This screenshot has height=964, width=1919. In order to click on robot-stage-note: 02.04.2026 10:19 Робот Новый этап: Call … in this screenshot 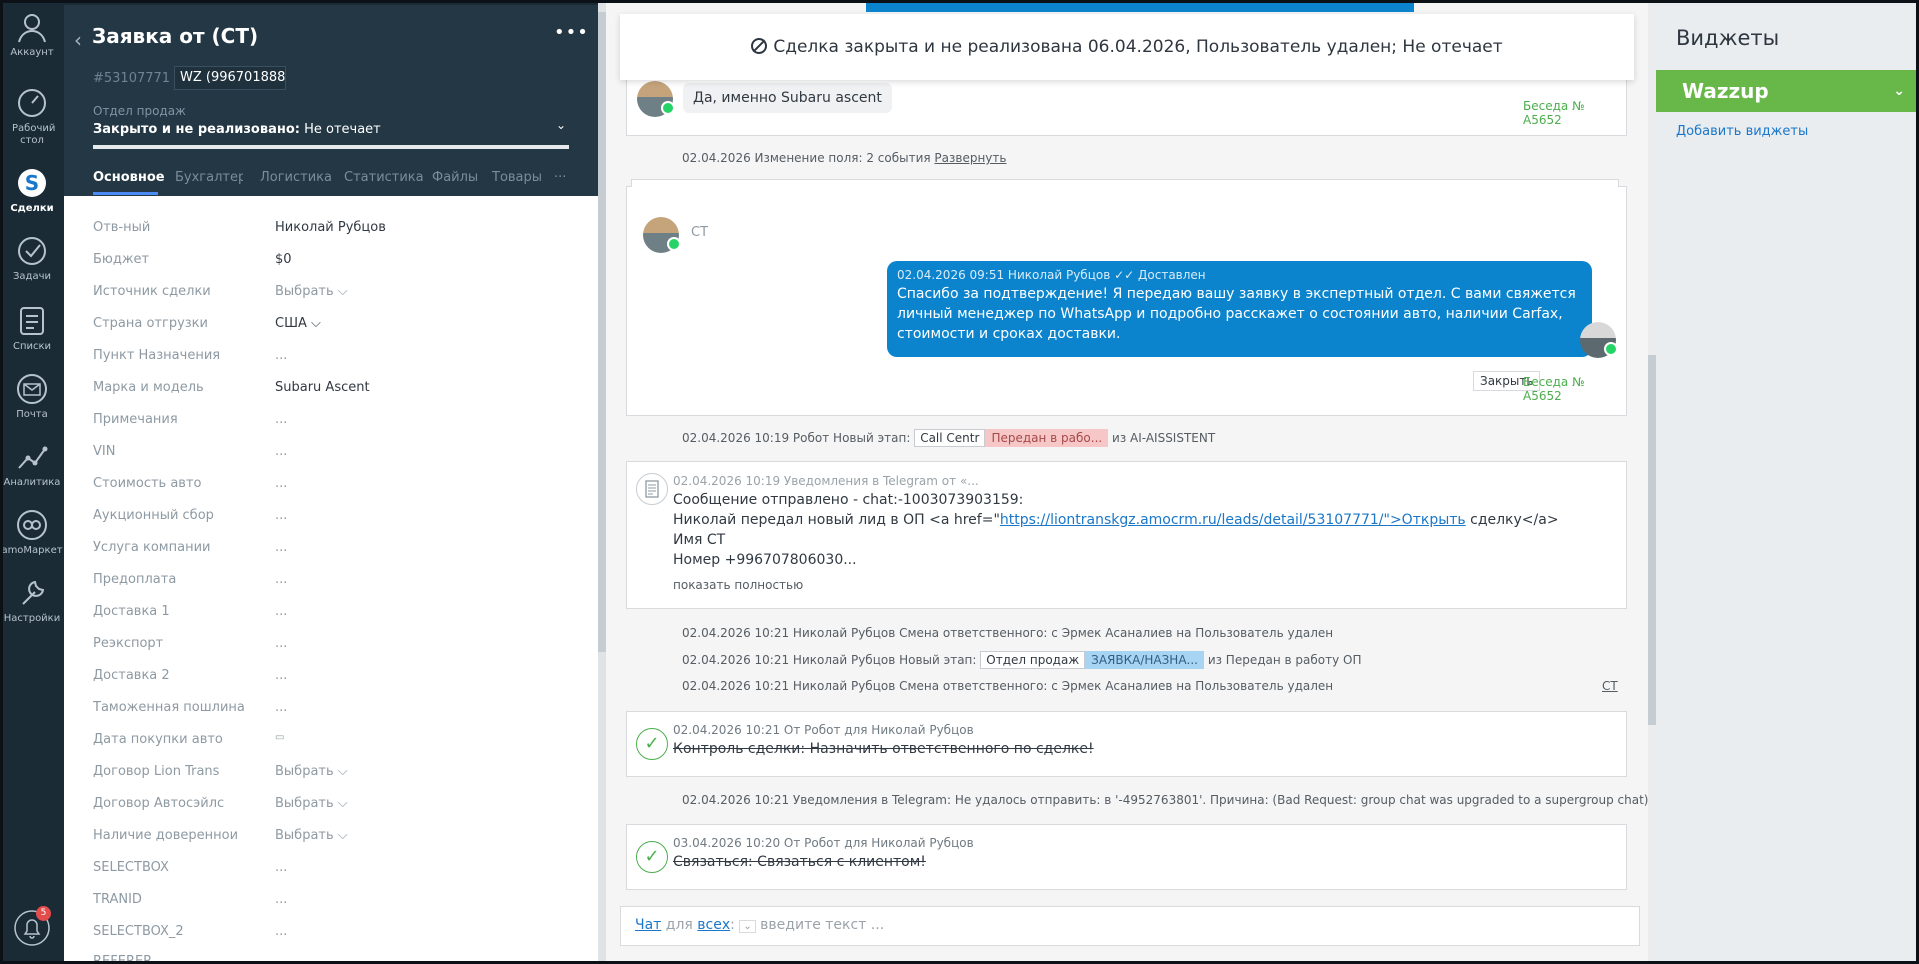, I will do `click(948, 438)`.